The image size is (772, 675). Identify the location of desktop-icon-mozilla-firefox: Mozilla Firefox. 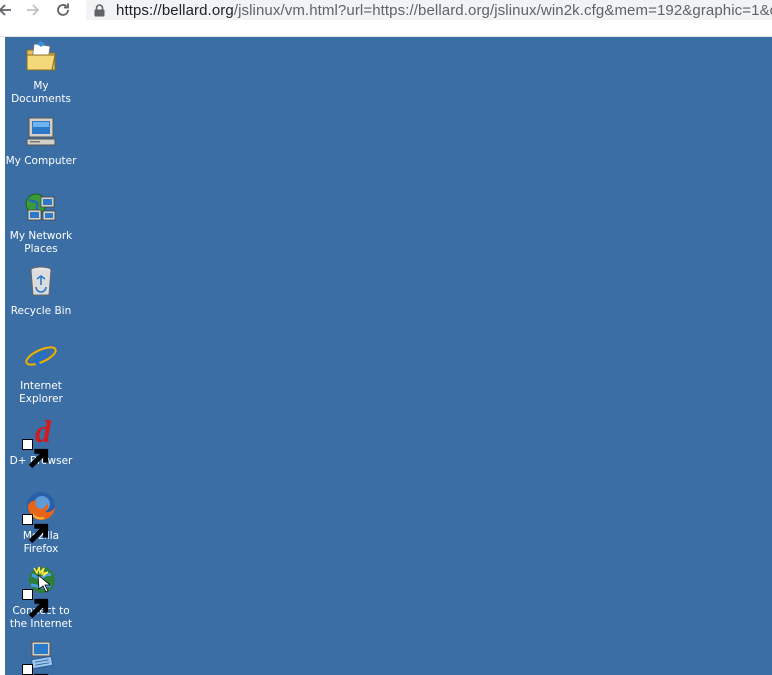
(41, 523).